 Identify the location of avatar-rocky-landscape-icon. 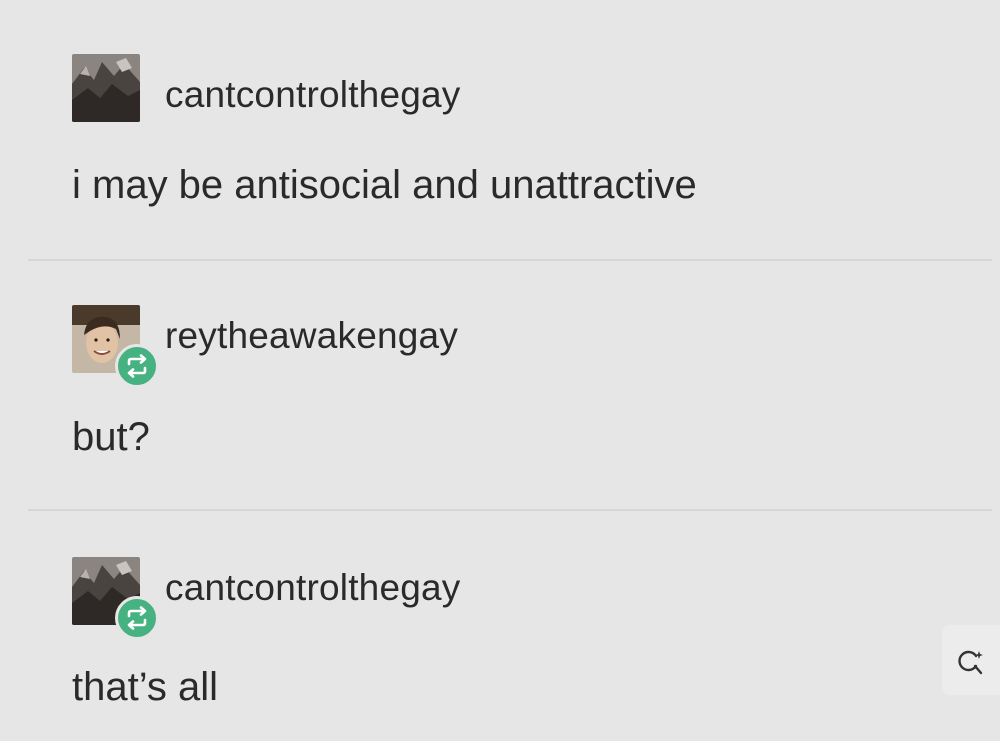
(106, 88).